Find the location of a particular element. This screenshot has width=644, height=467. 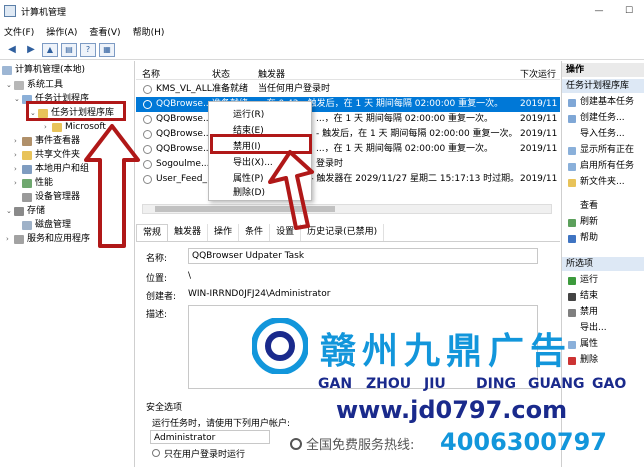

watermark-logo-icon is located at coordinates (280, 346).